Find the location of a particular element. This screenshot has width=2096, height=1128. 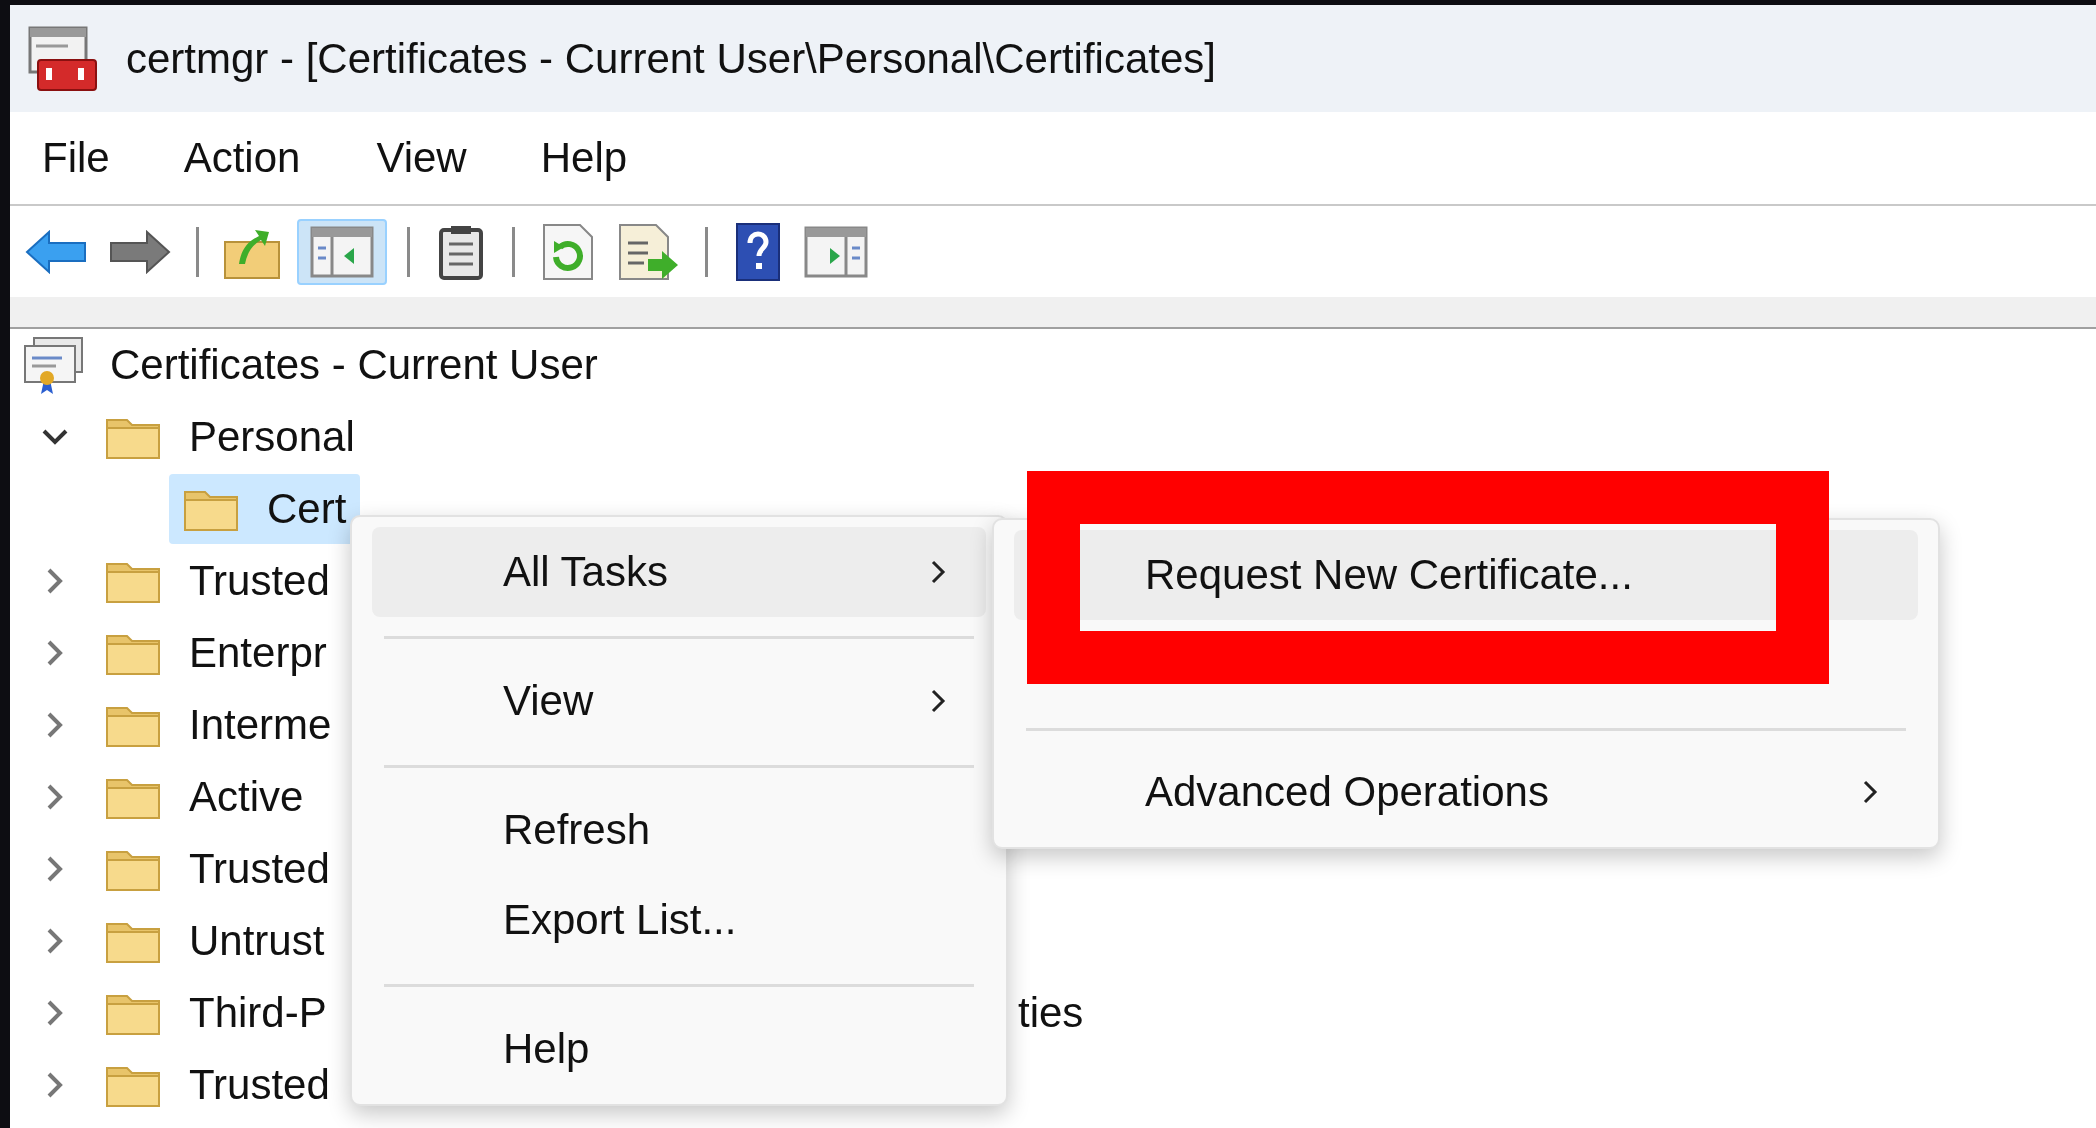

toolbox-window-icon is located at coordinates (63, 58).